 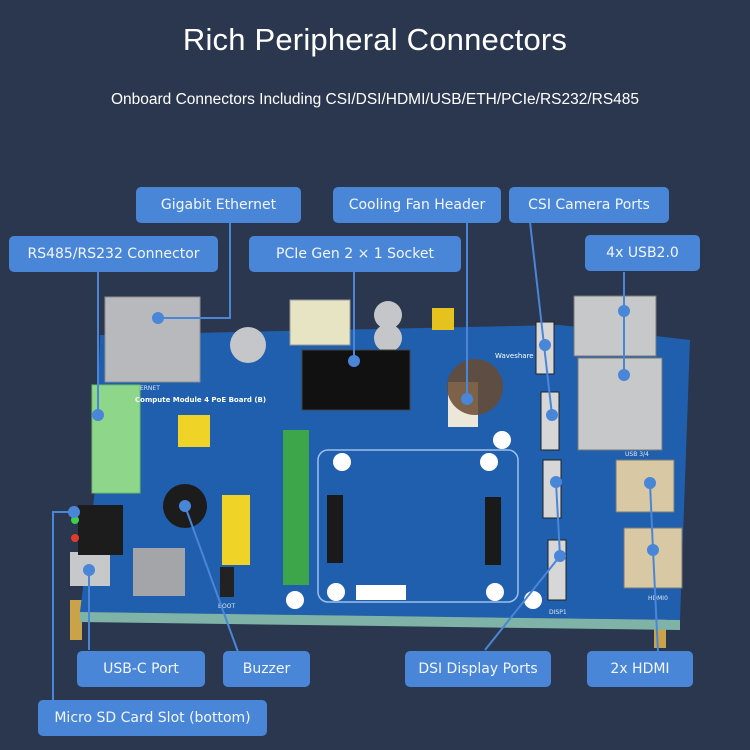 What do you see at coordinates (75, 538) in the screenshot?
I see `led-red` at bounding box center [75, 538].